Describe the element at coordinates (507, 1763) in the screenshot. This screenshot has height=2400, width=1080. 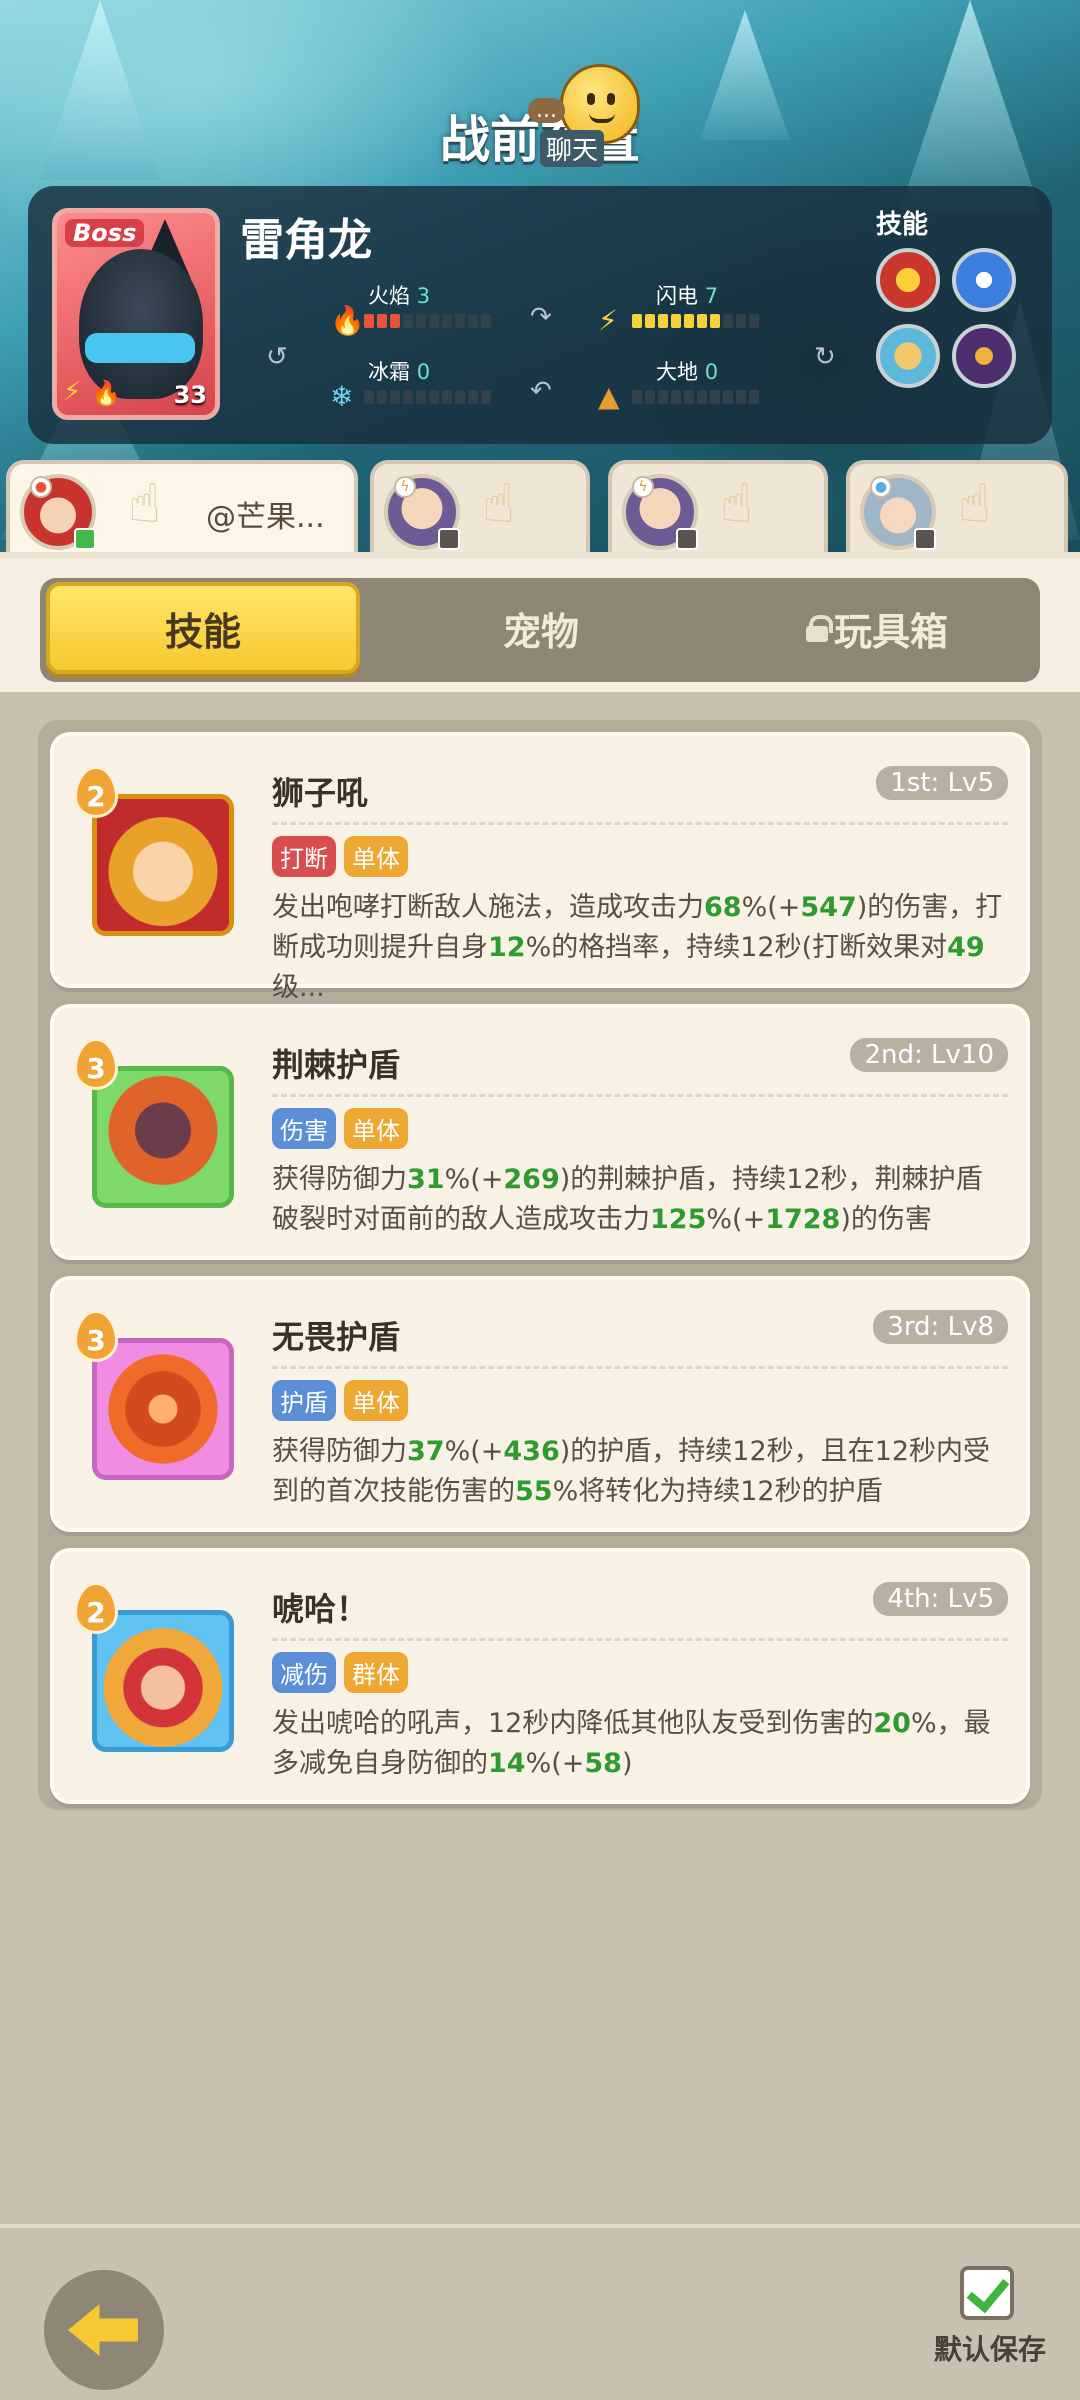
I see `skill-value-highlight: 14` at that location.